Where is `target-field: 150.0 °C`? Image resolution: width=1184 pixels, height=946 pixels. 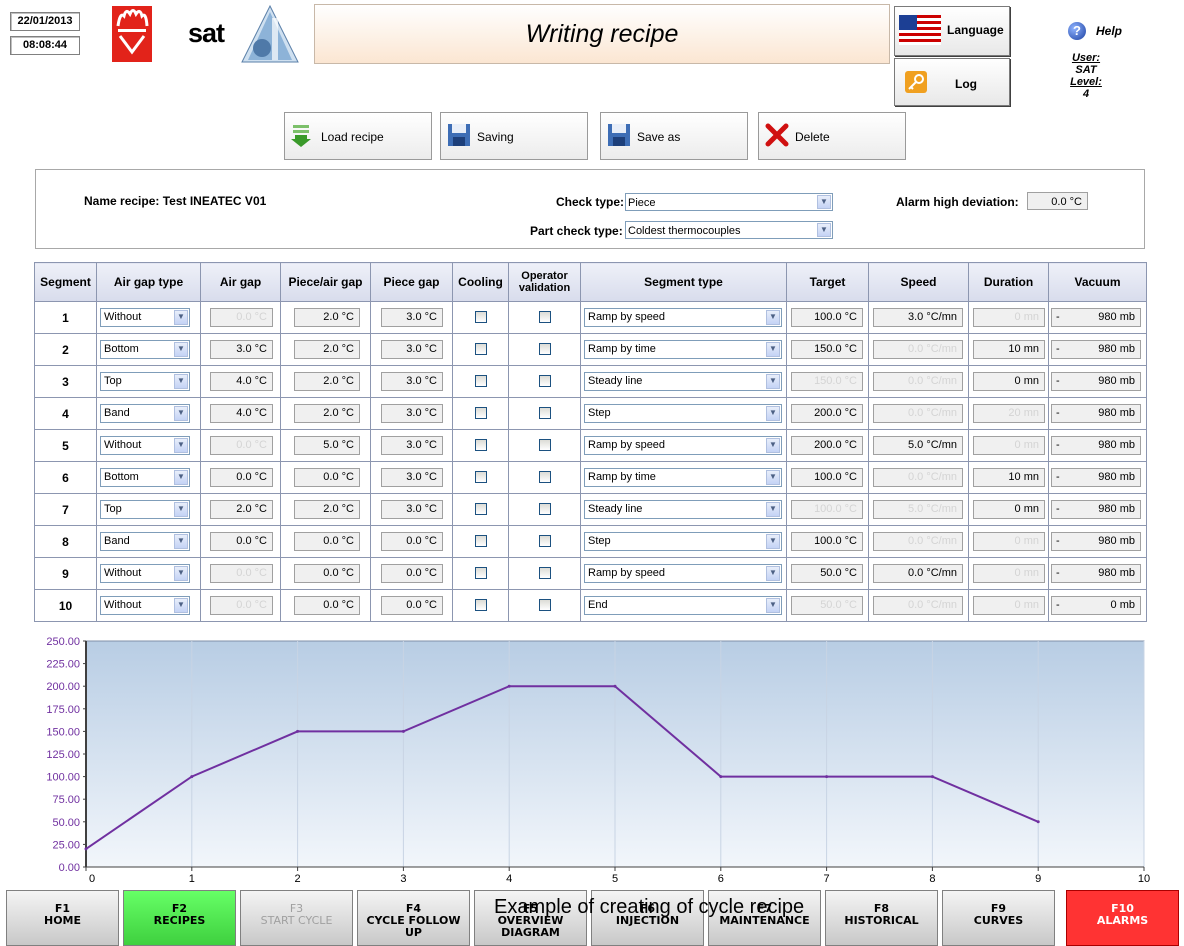 target-field: 150.0 °C is located at coordinates (827, 349).